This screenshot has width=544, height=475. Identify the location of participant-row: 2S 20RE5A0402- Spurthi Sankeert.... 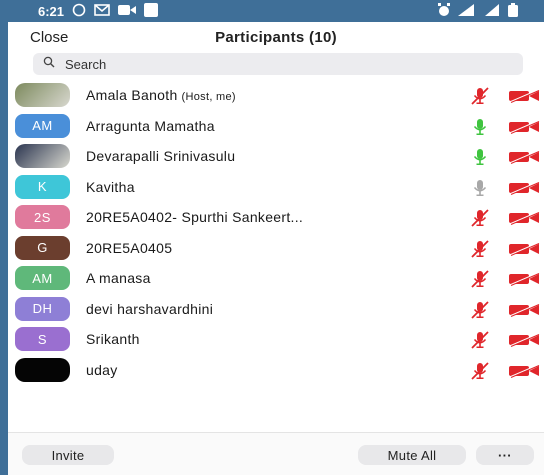
(276, 217).